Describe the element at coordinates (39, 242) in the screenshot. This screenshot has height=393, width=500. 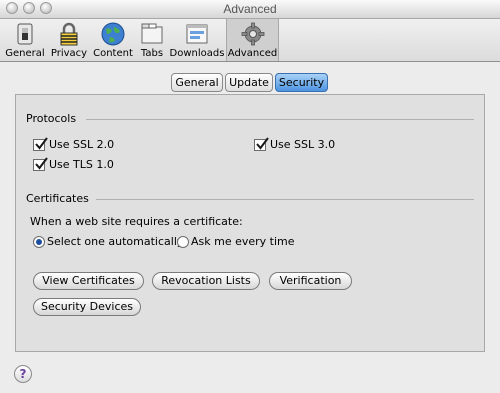
I see `select-automatically-radio` at that location.